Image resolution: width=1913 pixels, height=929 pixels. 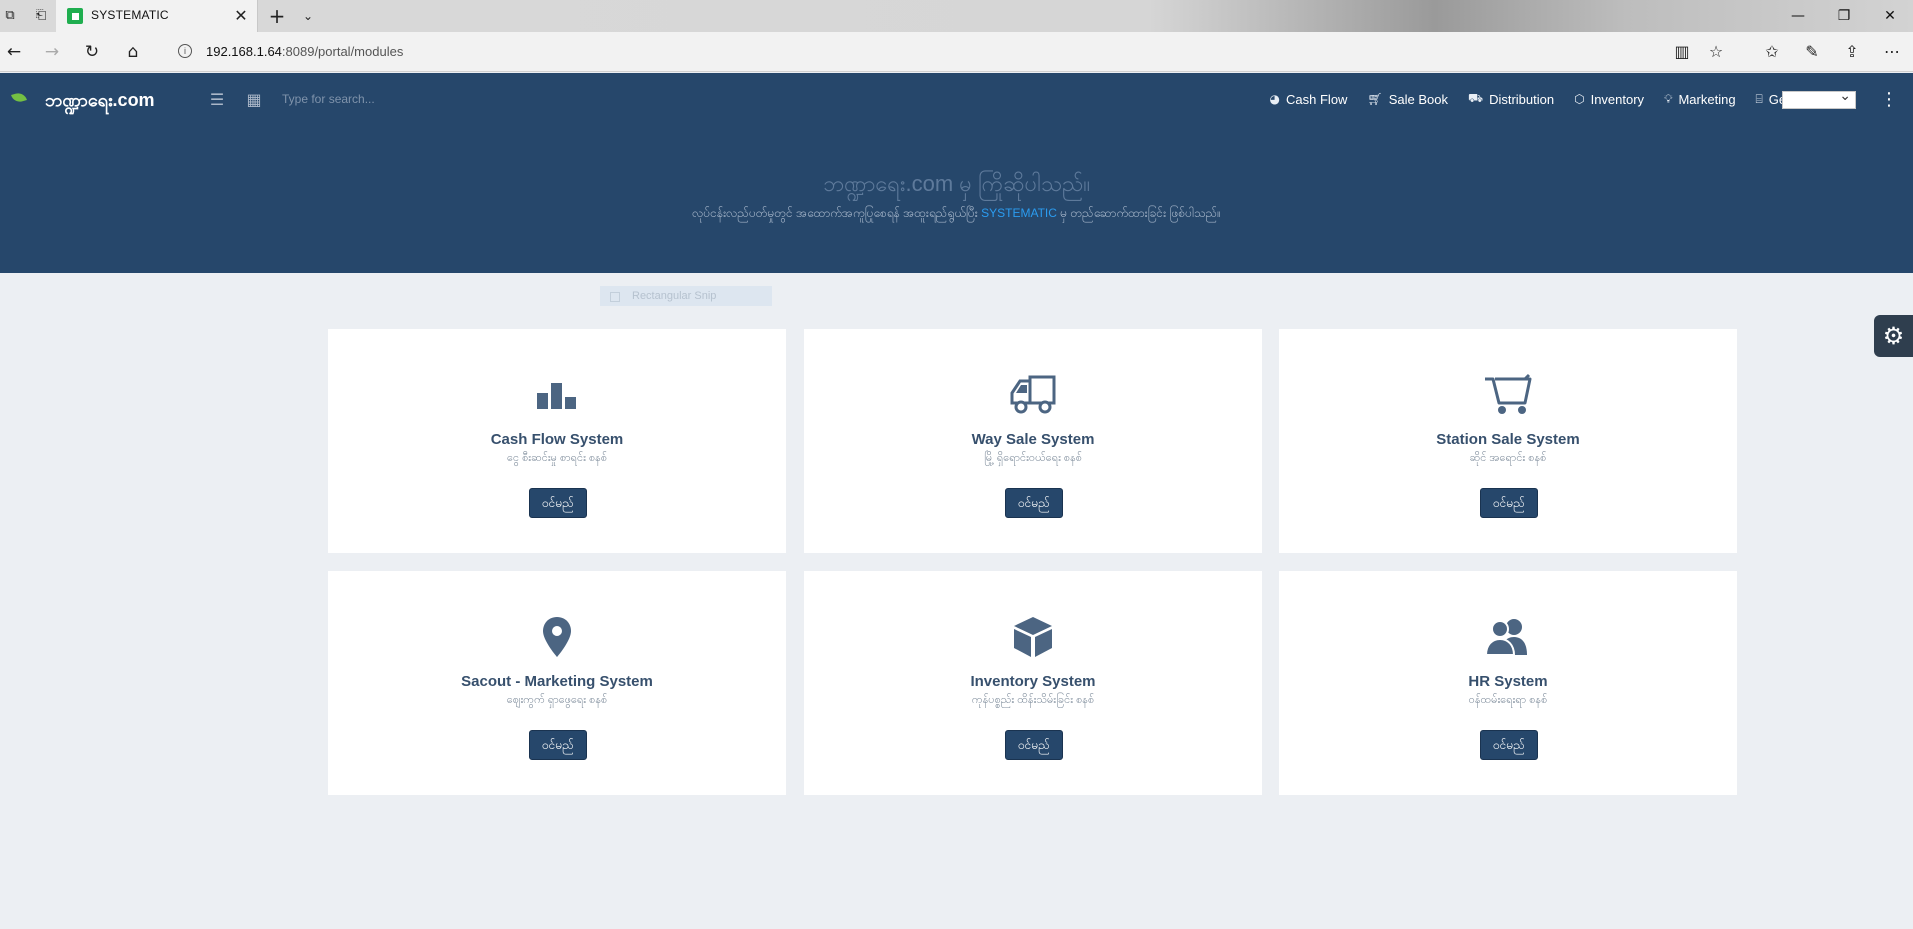 I want to click on nav-distribution: ⛟ Distribution, so click(x=1511, y=99).